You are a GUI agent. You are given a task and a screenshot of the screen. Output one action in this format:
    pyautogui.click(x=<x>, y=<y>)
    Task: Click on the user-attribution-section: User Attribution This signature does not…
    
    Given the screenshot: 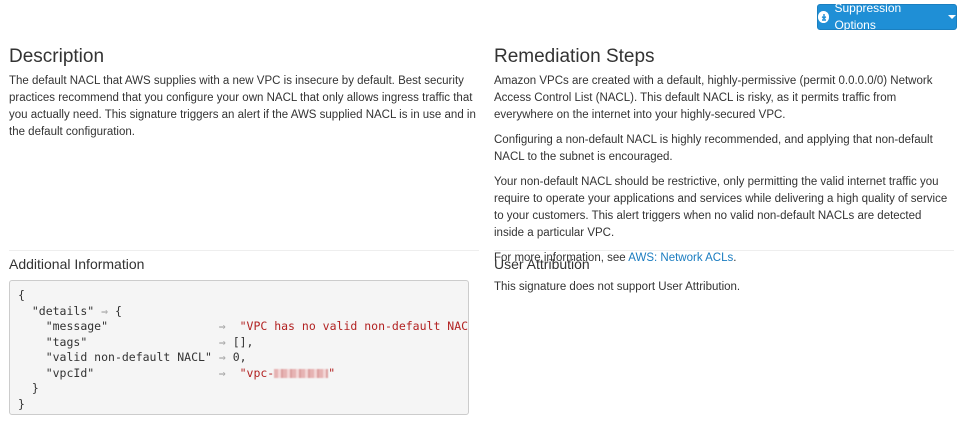 What is the action you would take?
    pyautogui.click(x=724, y=280)
    